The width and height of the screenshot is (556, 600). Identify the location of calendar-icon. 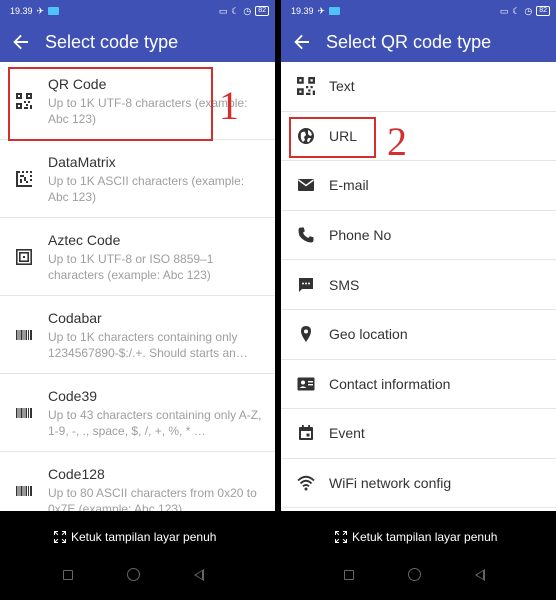
(306, 433).